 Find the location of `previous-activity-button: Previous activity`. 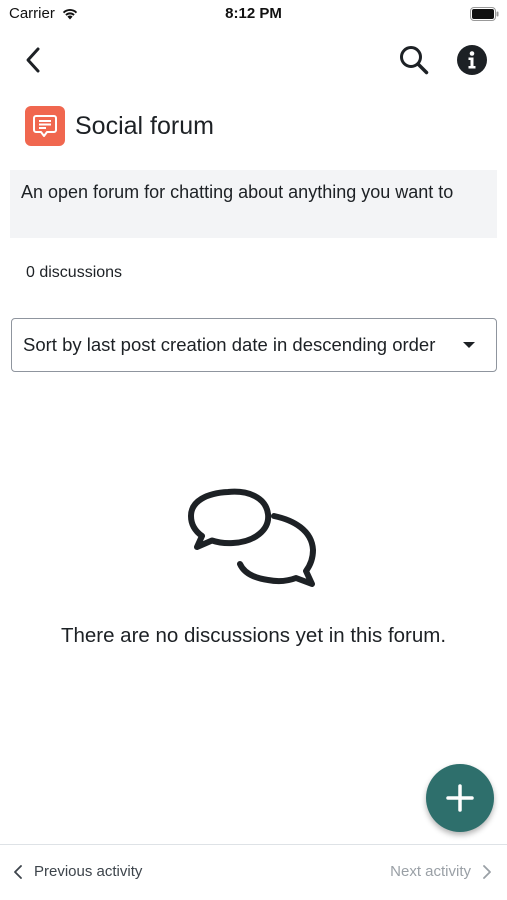

previous-activity-button: Previous activity is located at coordinates (78, 871).